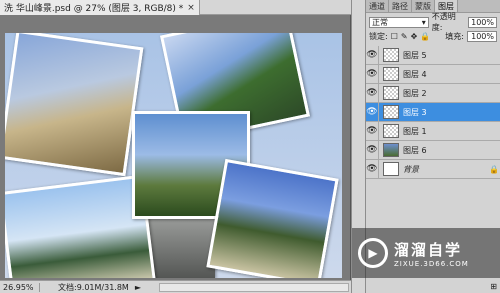 The width and height of the screenshot is (500, 293). Describe the element at coordinates (415, 93) in the screenshot. I see `layer-name: 图层 2` at that location.